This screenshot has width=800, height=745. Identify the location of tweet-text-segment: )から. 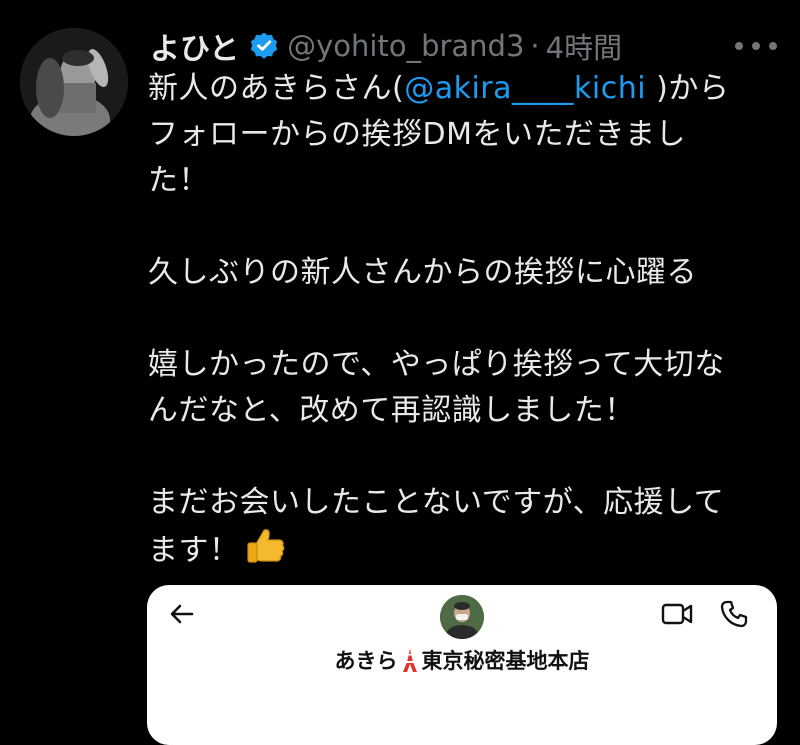
(688, 88).